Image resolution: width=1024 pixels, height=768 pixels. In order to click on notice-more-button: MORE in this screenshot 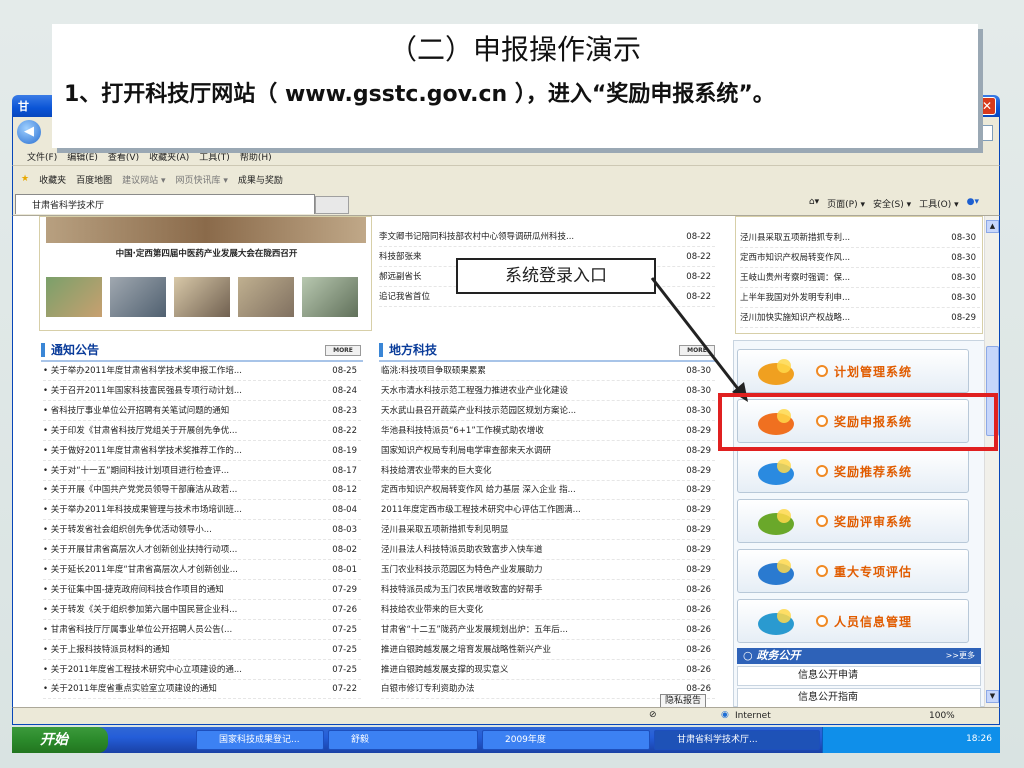, I will do `click(343, 350)`.